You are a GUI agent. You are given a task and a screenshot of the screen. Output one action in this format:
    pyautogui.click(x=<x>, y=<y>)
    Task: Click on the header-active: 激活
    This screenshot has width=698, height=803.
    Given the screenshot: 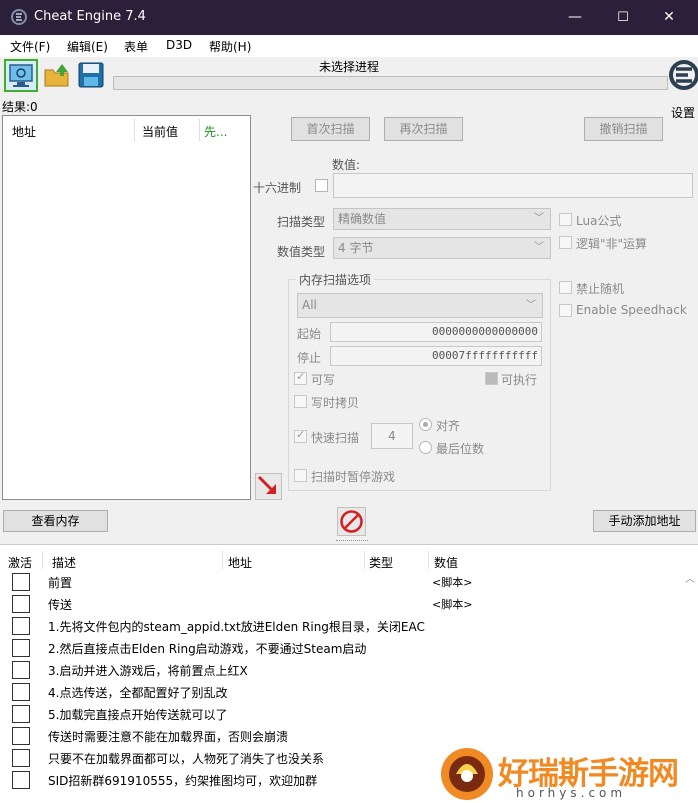 What is the action you would take?
    pyautogui.click(x=20, y=562)
    